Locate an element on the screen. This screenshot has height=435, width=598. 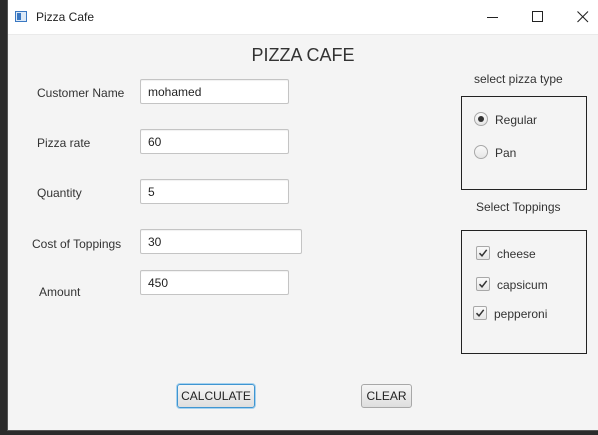
clear-button: CLEAR is located at coordinates (386, 396).